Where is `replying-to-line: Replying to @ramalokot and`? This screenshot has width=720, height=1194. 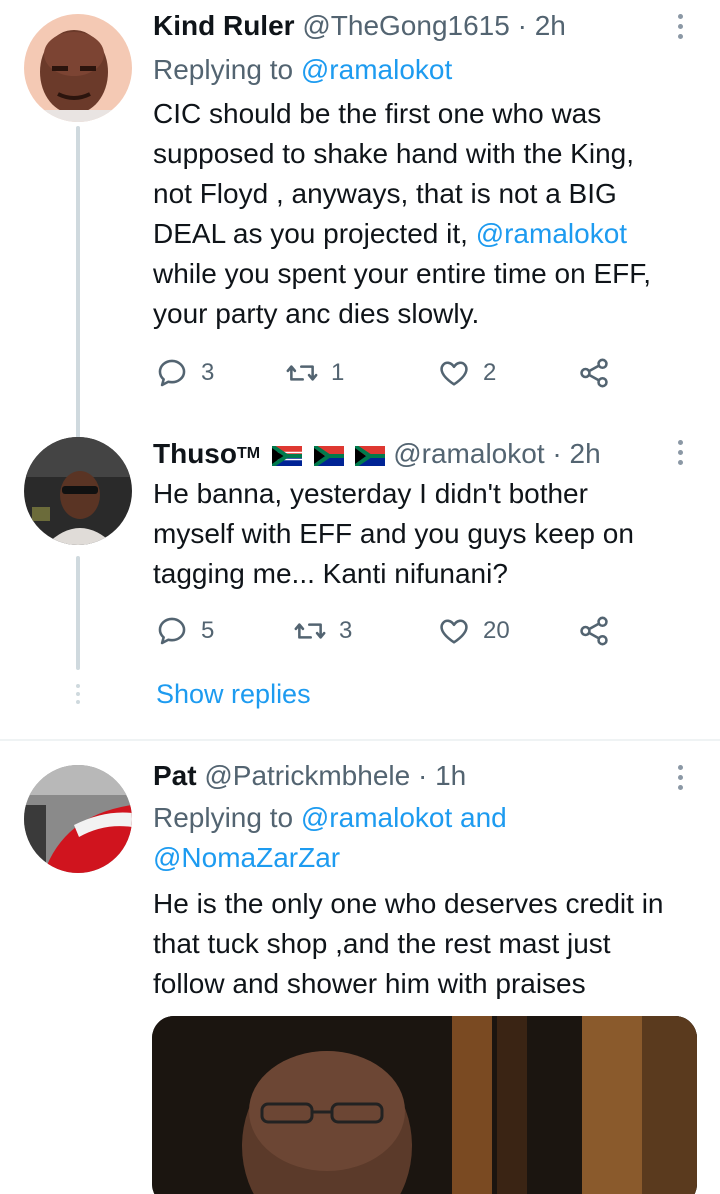 replying-to-line: Replying to @ramalokot and is located at coordinates (330, 818).